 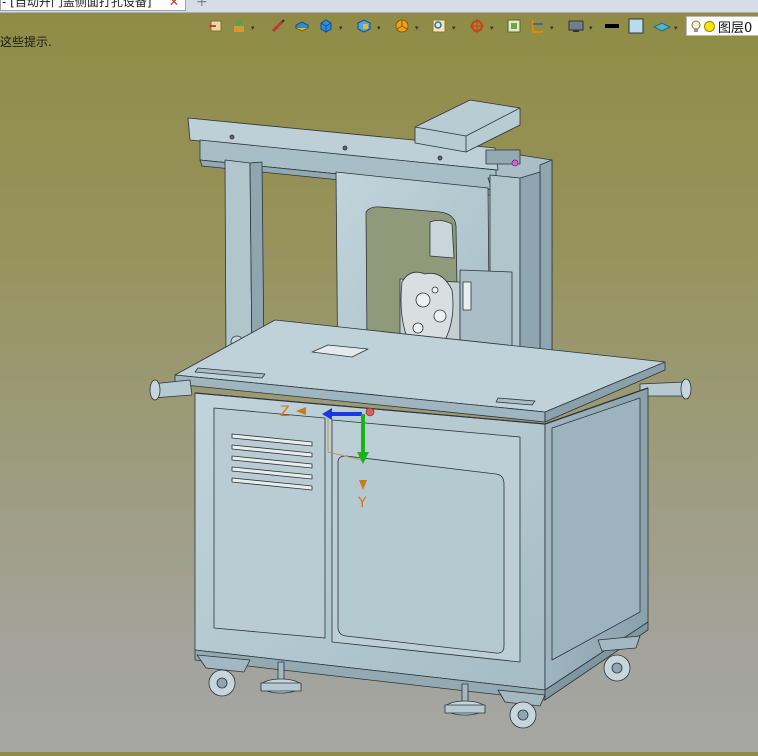 I want to click on view-toolbar: ▾ ▾ ▾ ▾ ▾ ▾ ▾ ▾ ▾, so click(x=481, y=27).